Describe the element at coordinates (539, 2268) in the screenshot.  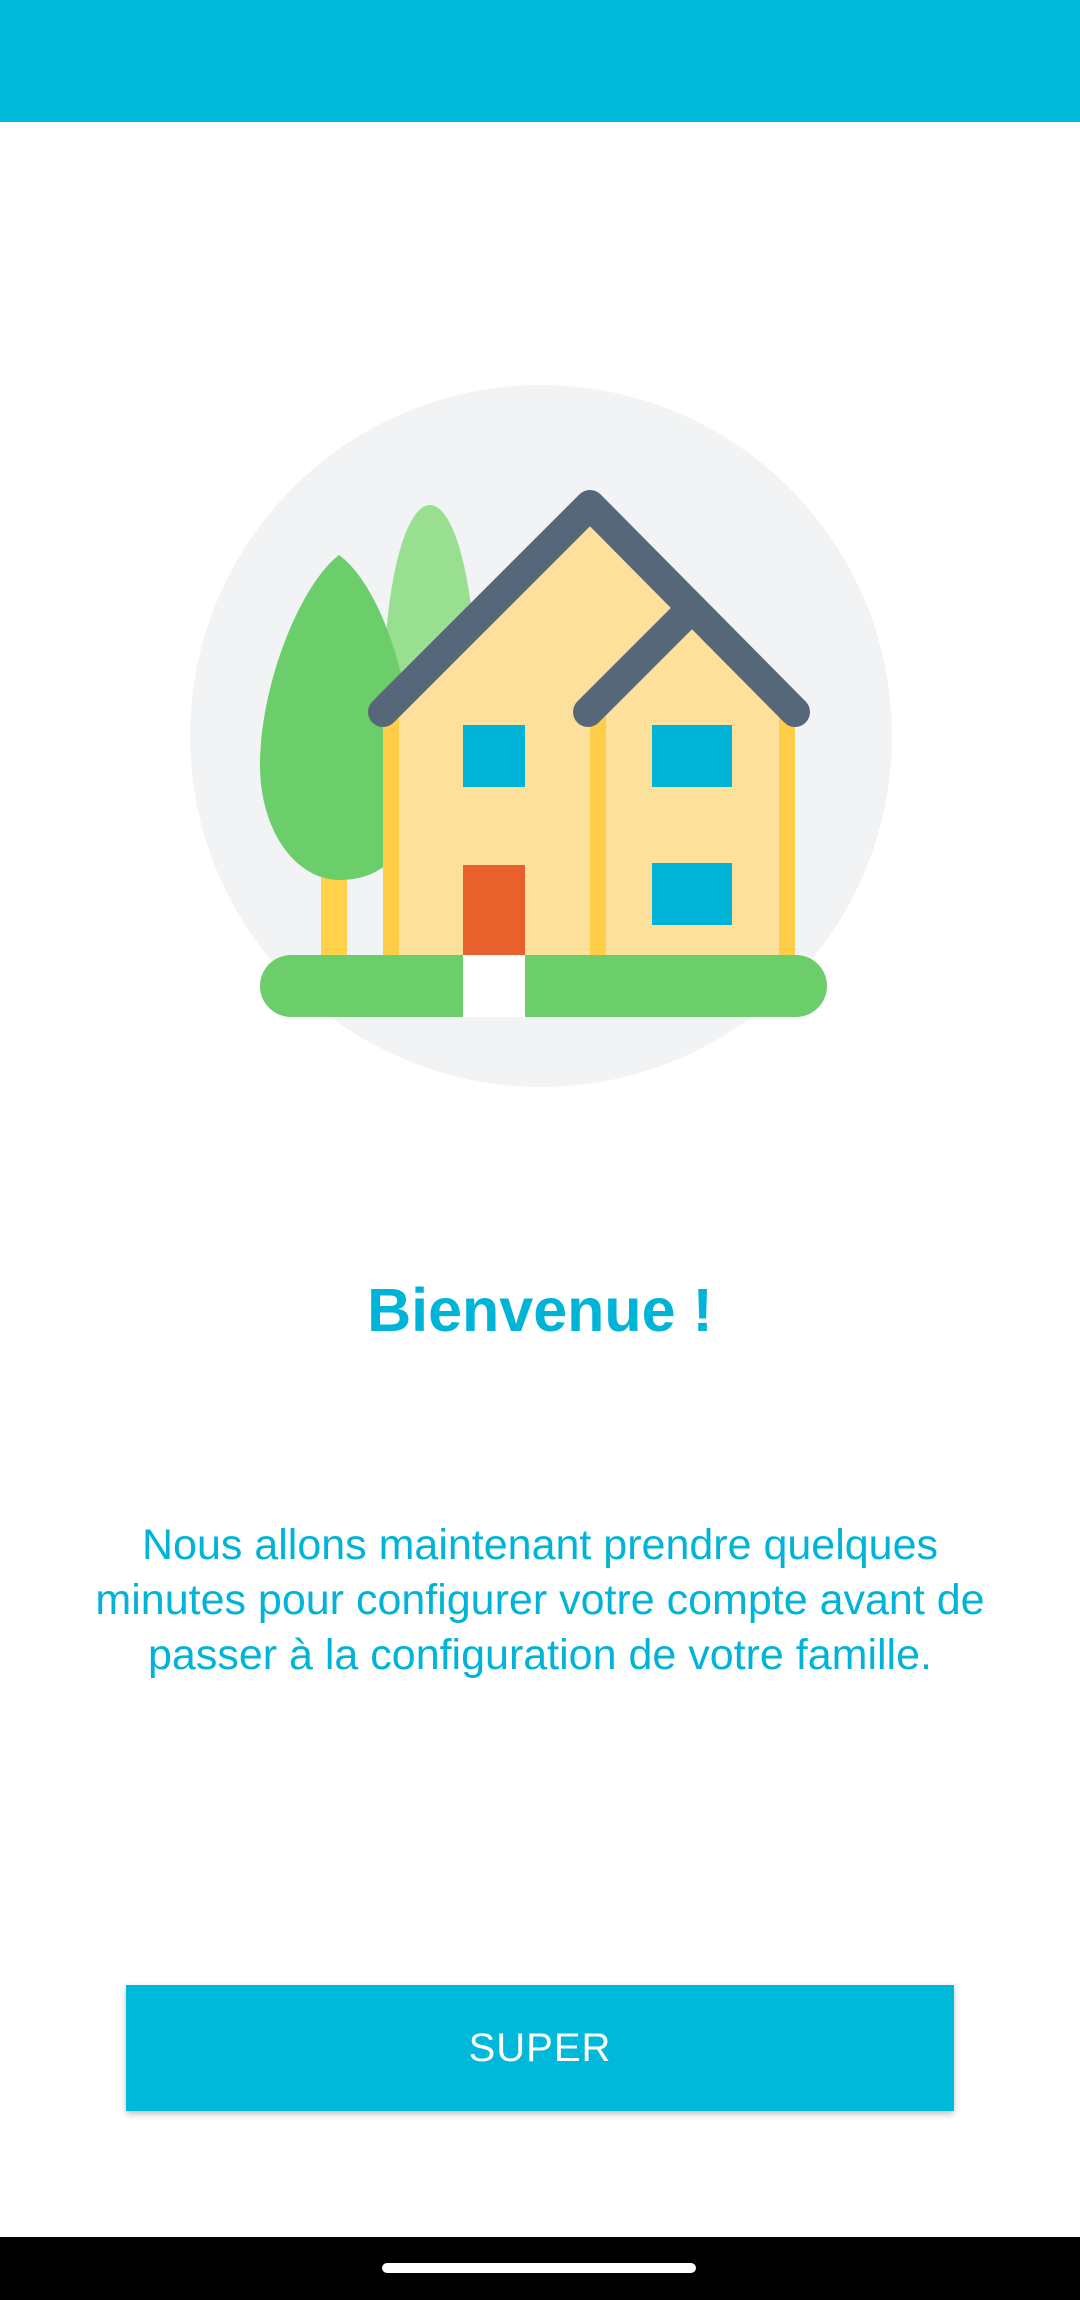
I see `home-indicator` at that location.